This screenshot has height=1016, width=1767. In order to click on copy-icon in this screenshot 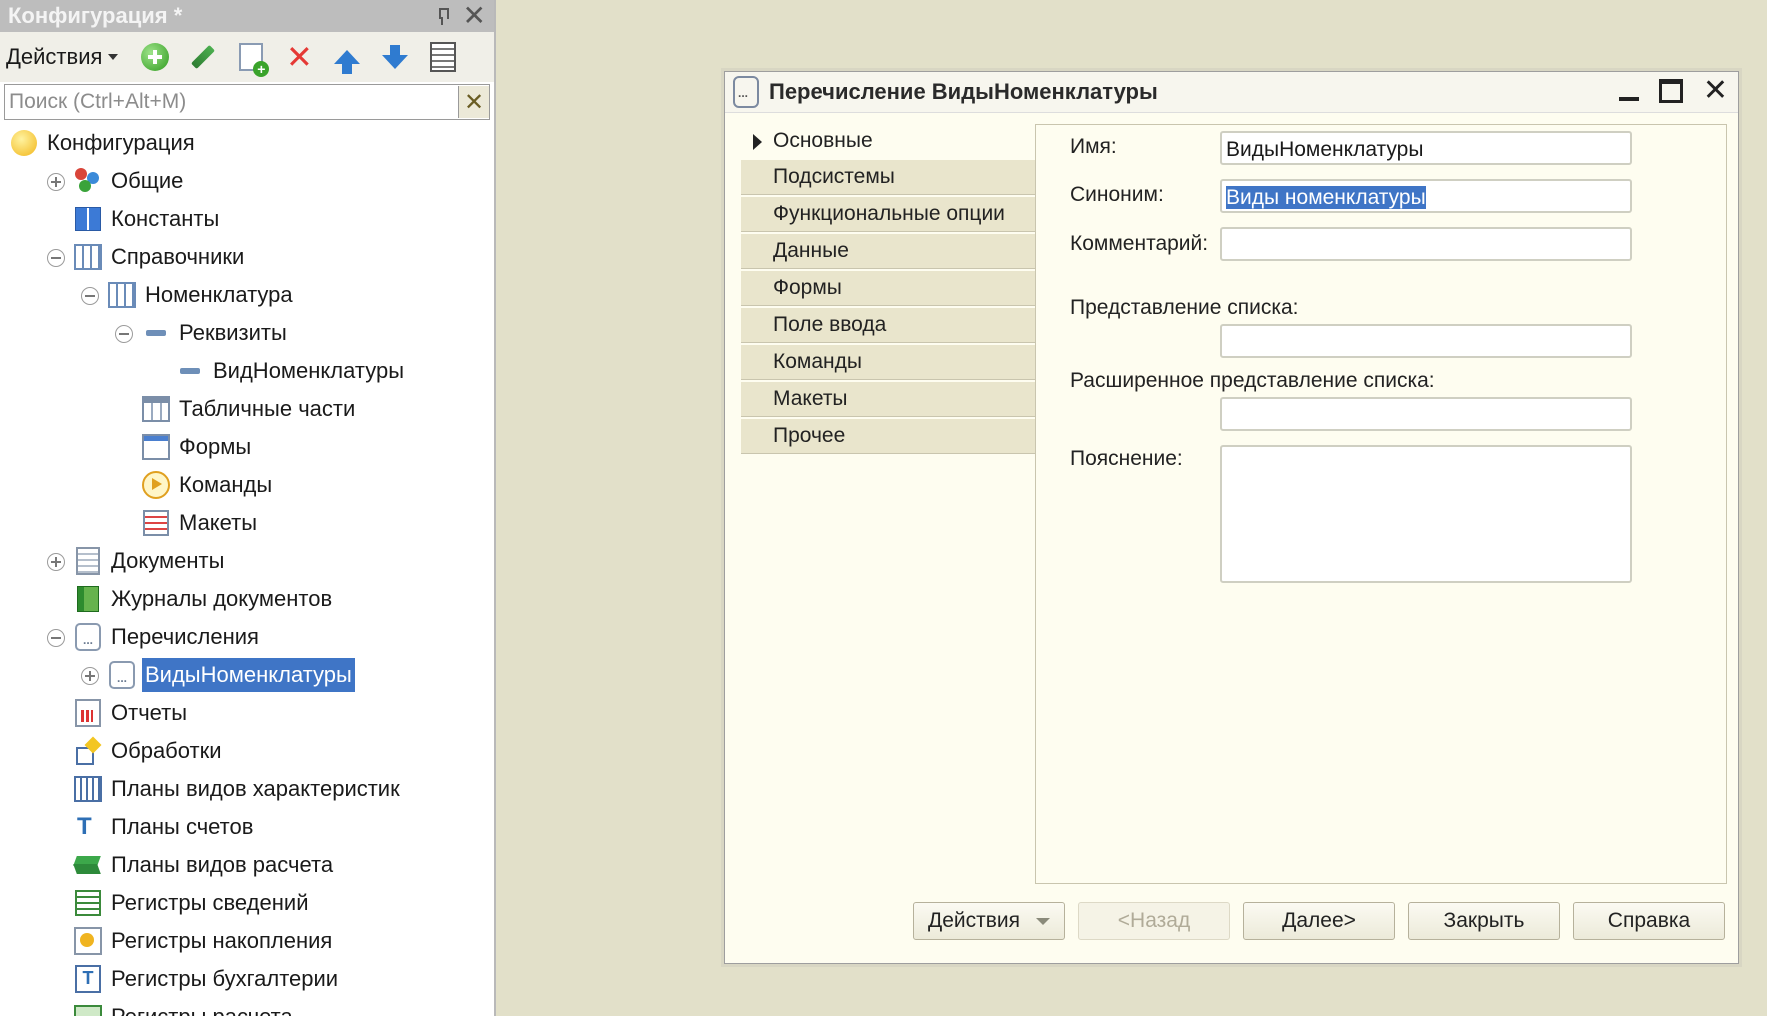, I will do `click(254, 60)`.